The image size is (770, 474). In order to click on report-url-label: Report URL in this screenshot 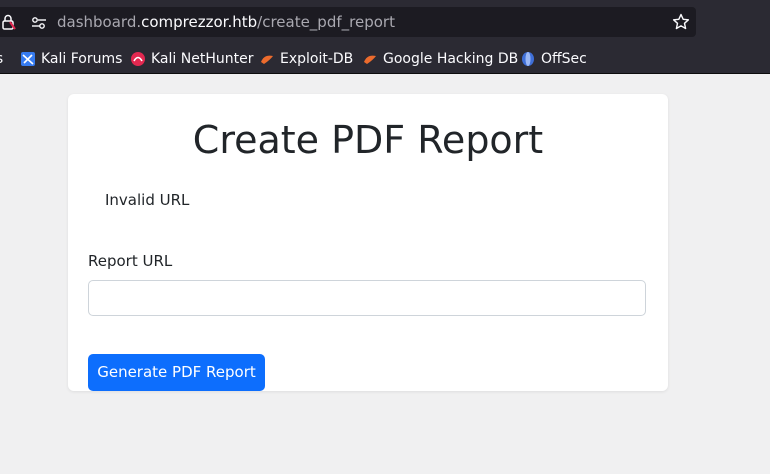, I will do `click(130, 261)`.